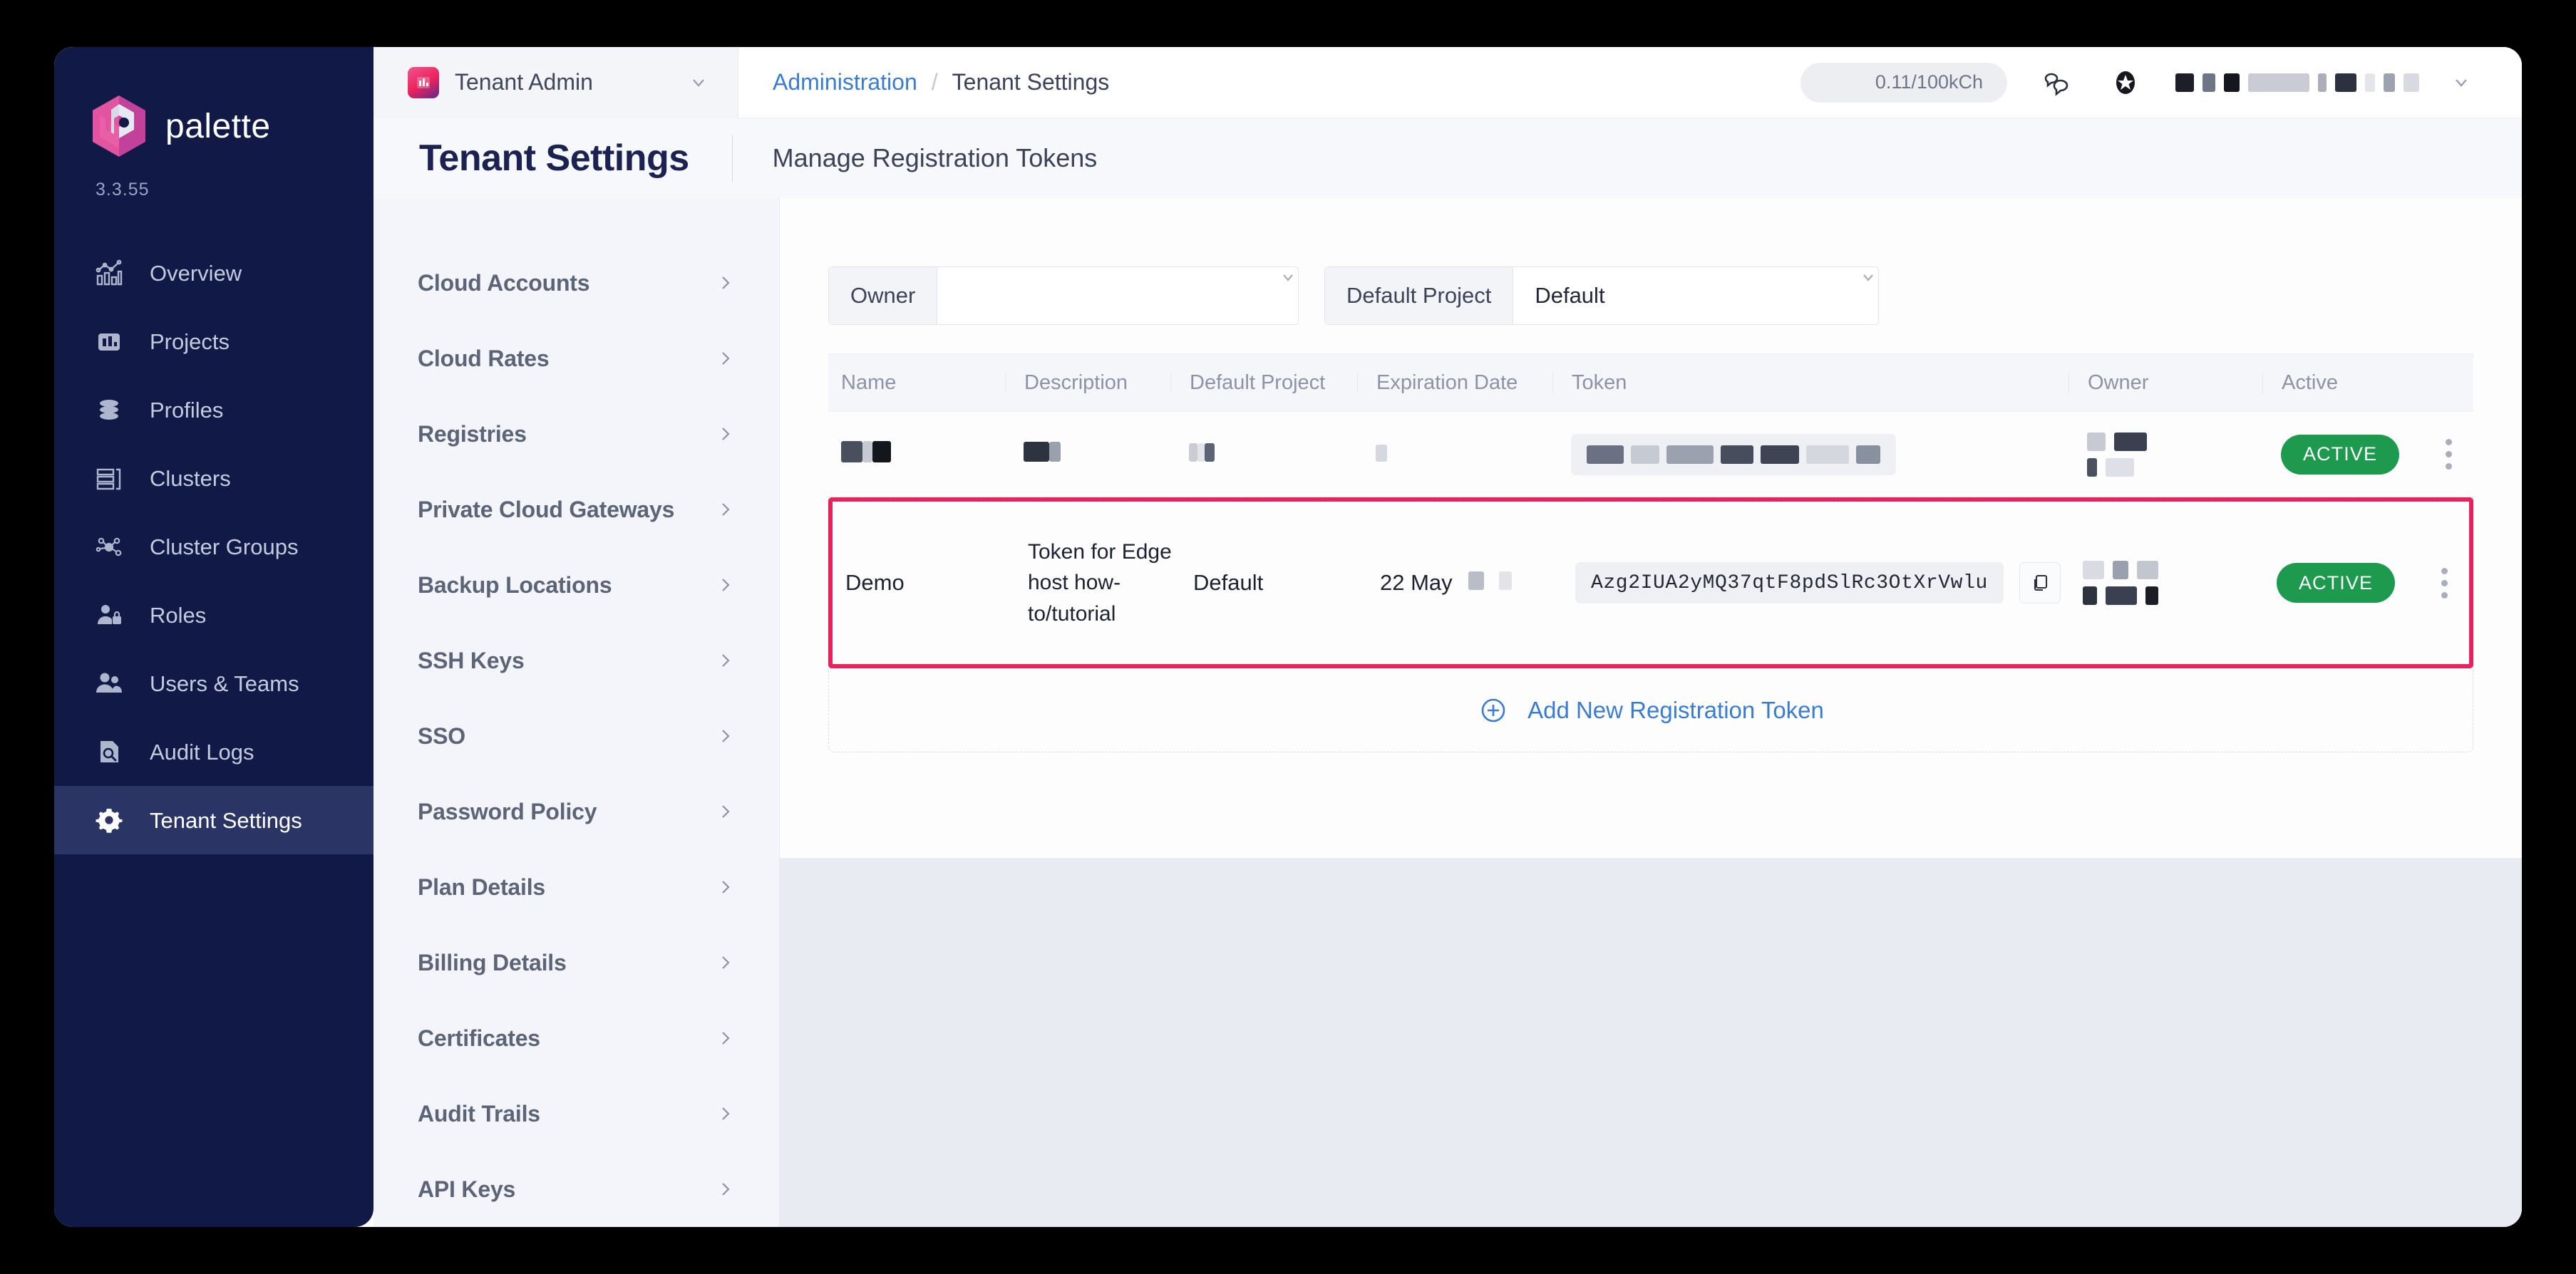 This screenshot has width=2576, height=1274. What do you see at coordinates (2340, 454) in the screenshot?
I see `status-badge: ACTIVE` at bounding box center [2340, 454].